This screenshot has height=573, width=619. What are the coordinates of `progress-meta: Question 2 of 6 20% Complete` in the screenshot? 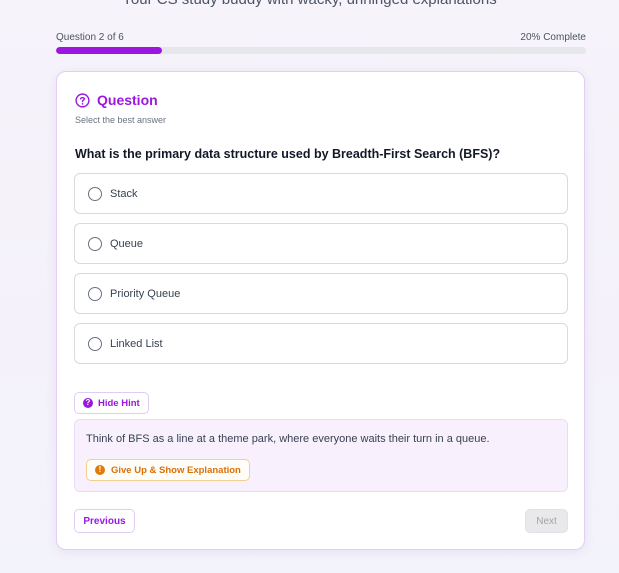 It's located at (321, 37).